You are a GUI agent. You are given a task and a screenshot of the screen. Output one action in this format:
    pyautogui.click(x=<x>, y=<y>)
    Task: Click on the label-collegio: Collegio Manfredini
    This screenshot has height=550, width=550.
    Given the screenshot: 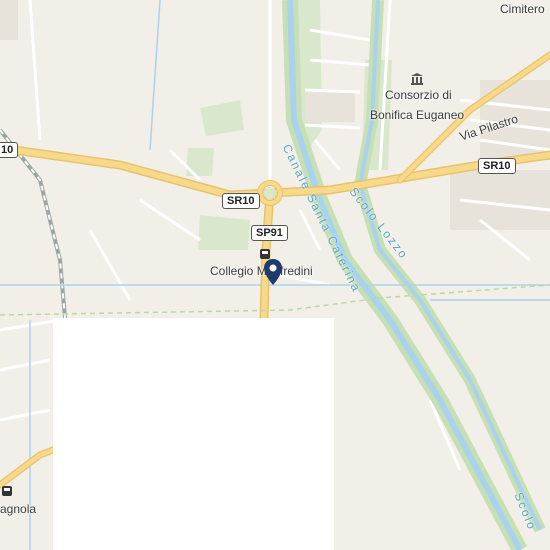 What is the action you would take?
    pyautogui.click(x=261, y=271)
    